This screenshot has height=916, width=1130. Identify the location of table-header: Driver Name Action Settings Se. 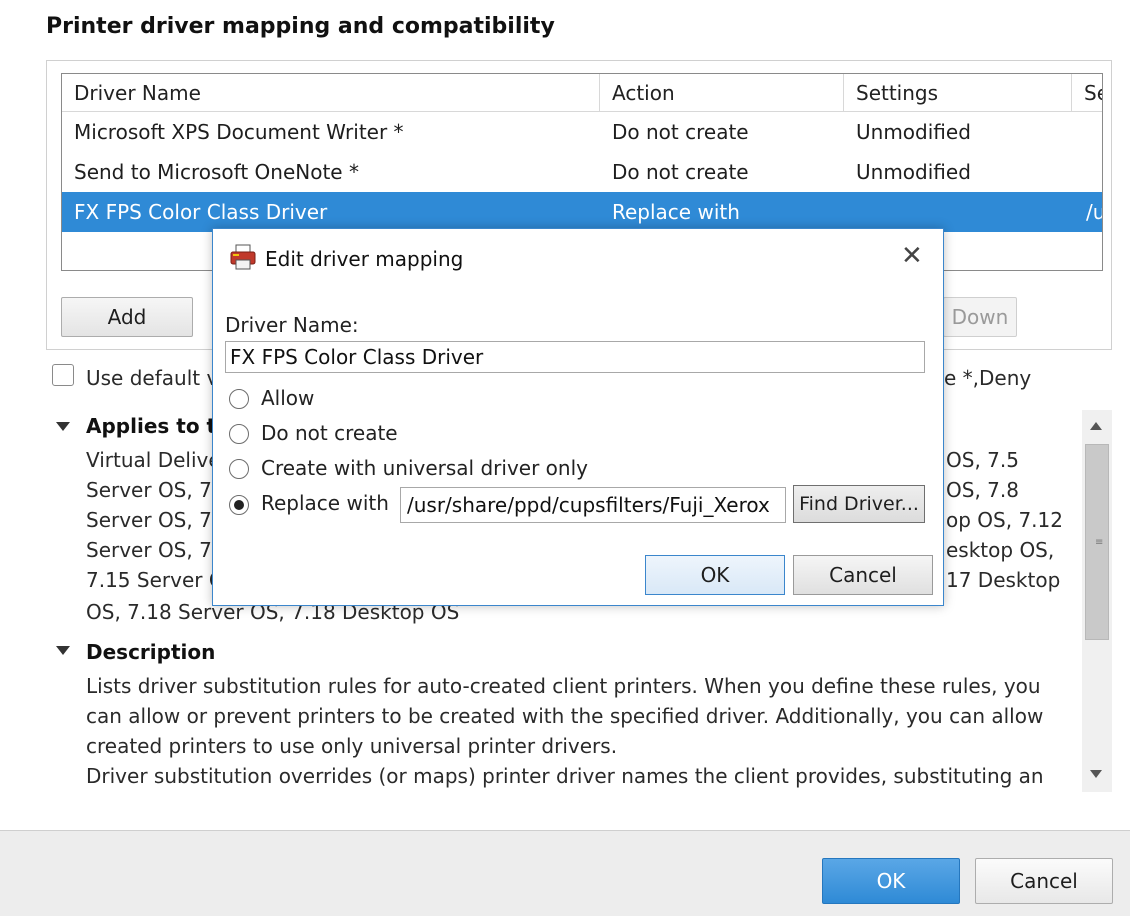
(582, 93).